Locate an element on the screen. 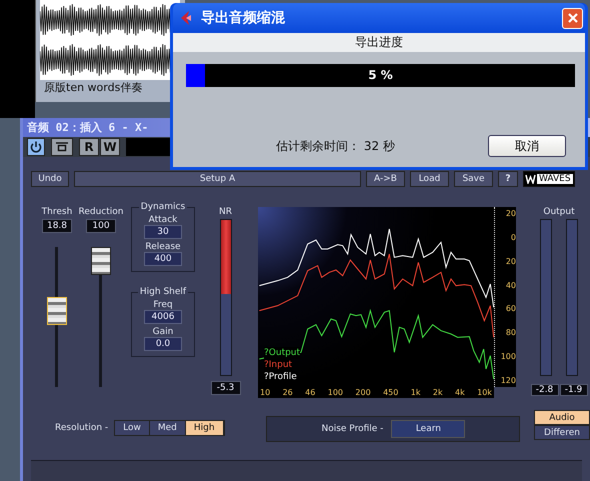 This screenshot has width=590, height=481. axis-label: 200 is located at coordinates (363, 392).